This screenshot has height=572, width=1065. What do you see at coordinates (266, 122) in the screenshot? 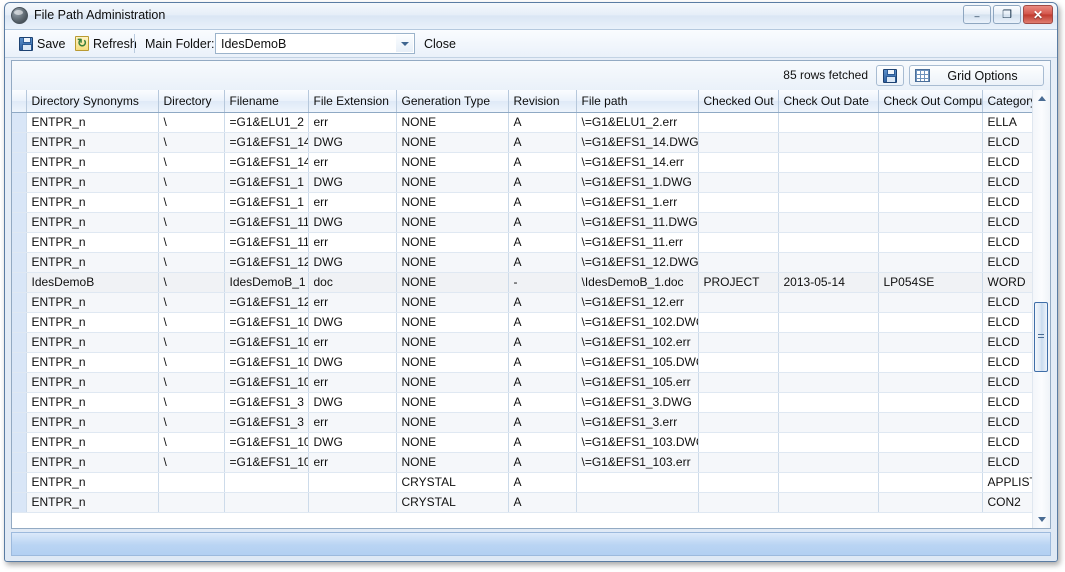
I see `table-cell: =G1&ELU1_2` at bounding box center [266, 122].